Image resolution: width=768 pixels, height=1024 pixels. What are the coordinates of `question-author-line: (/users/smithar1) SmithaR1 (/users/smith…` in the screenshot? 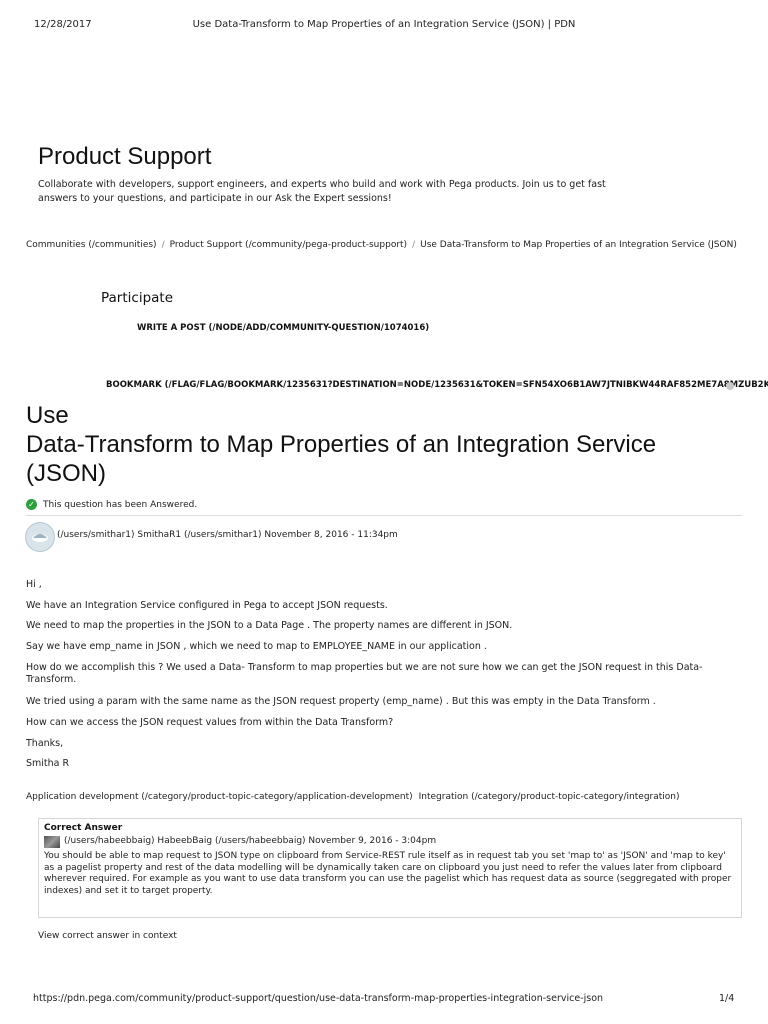 It's located at (227, 535).